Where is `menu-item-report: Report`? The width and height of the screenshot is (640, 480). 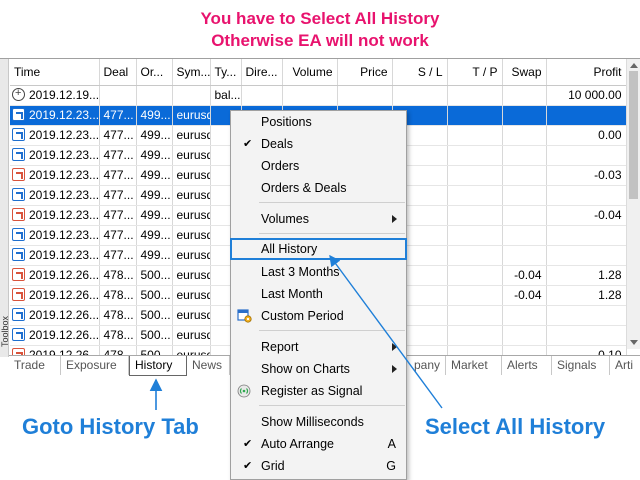
menu-item-report: Report is located at coordinates (318, 347).